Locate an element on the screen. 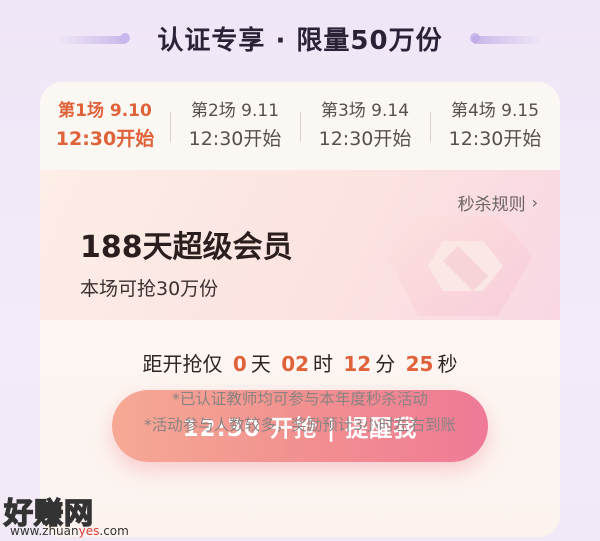  headline-title: 认证专享 · 限量50万份 is located at coordinates (300, 40).